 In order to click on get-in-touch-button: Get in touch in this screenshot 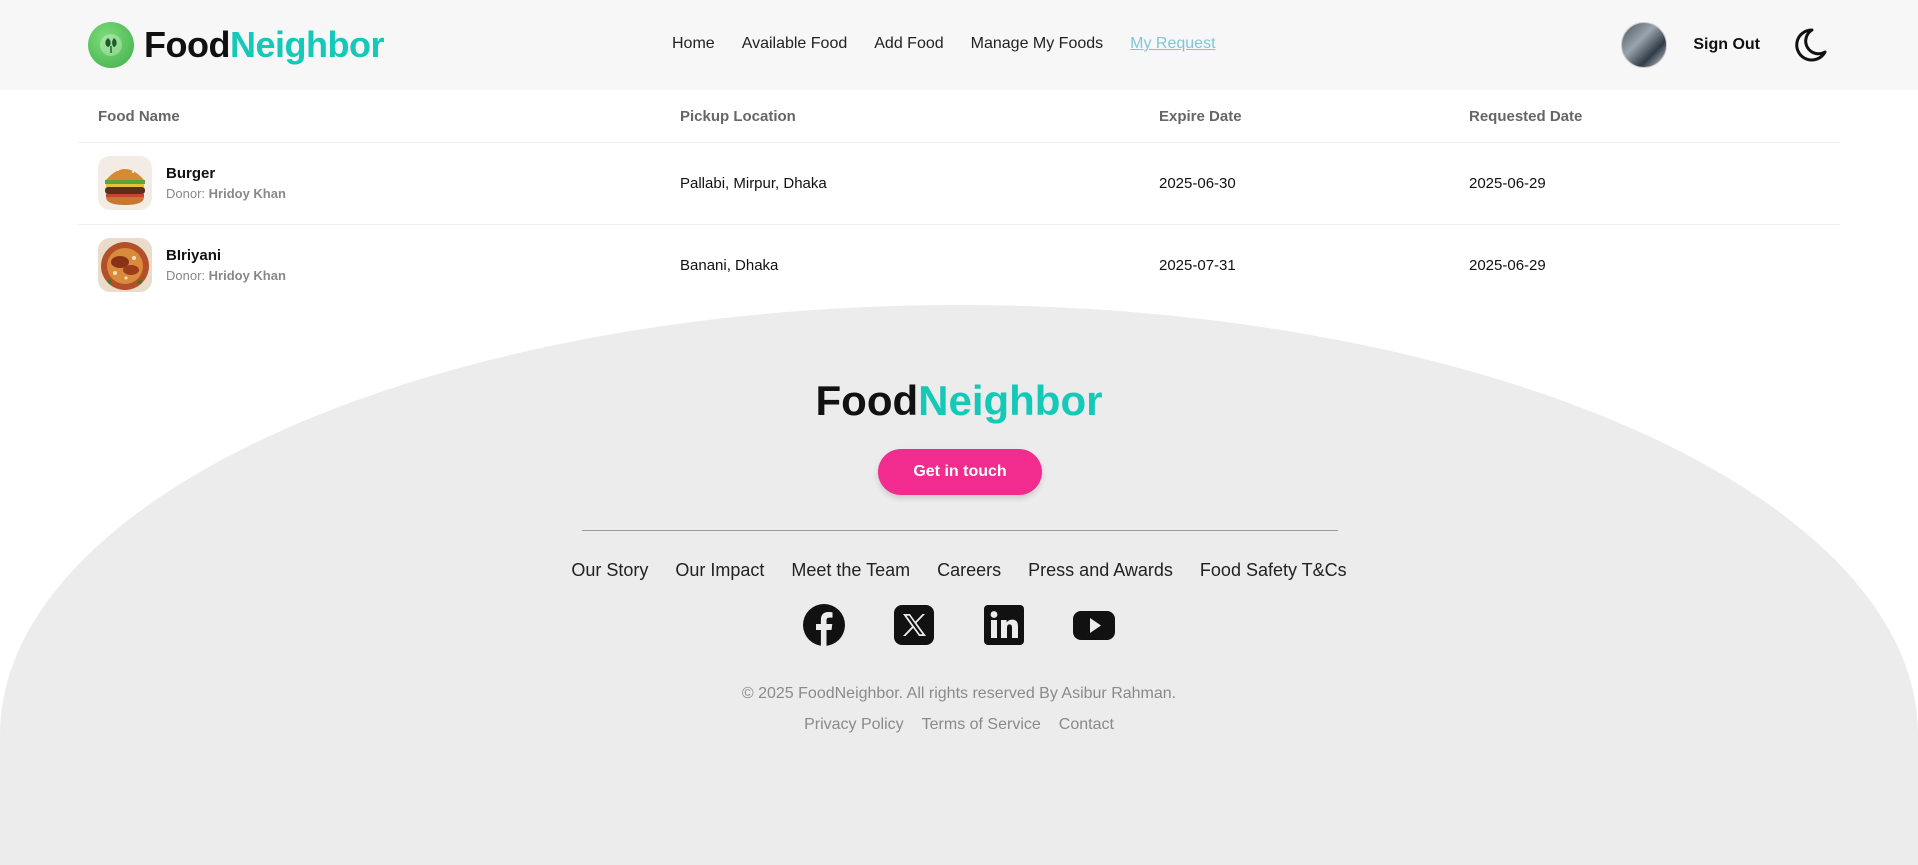, I will do `click(960, 472)`.